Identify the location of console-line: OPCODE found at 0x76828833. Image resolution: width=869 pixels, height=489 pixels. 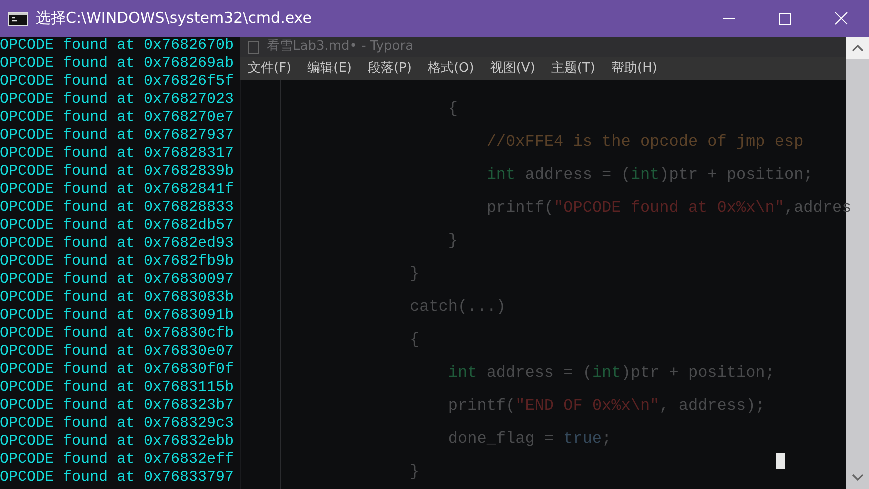
(117, 208).